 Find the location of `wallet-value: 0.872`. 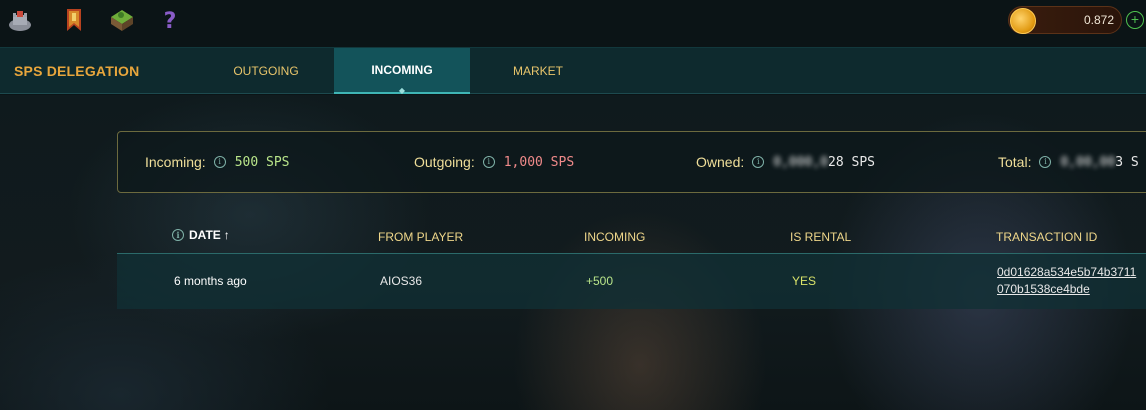

wallet-value: 0.872 is located at coordinates (1098, 20).